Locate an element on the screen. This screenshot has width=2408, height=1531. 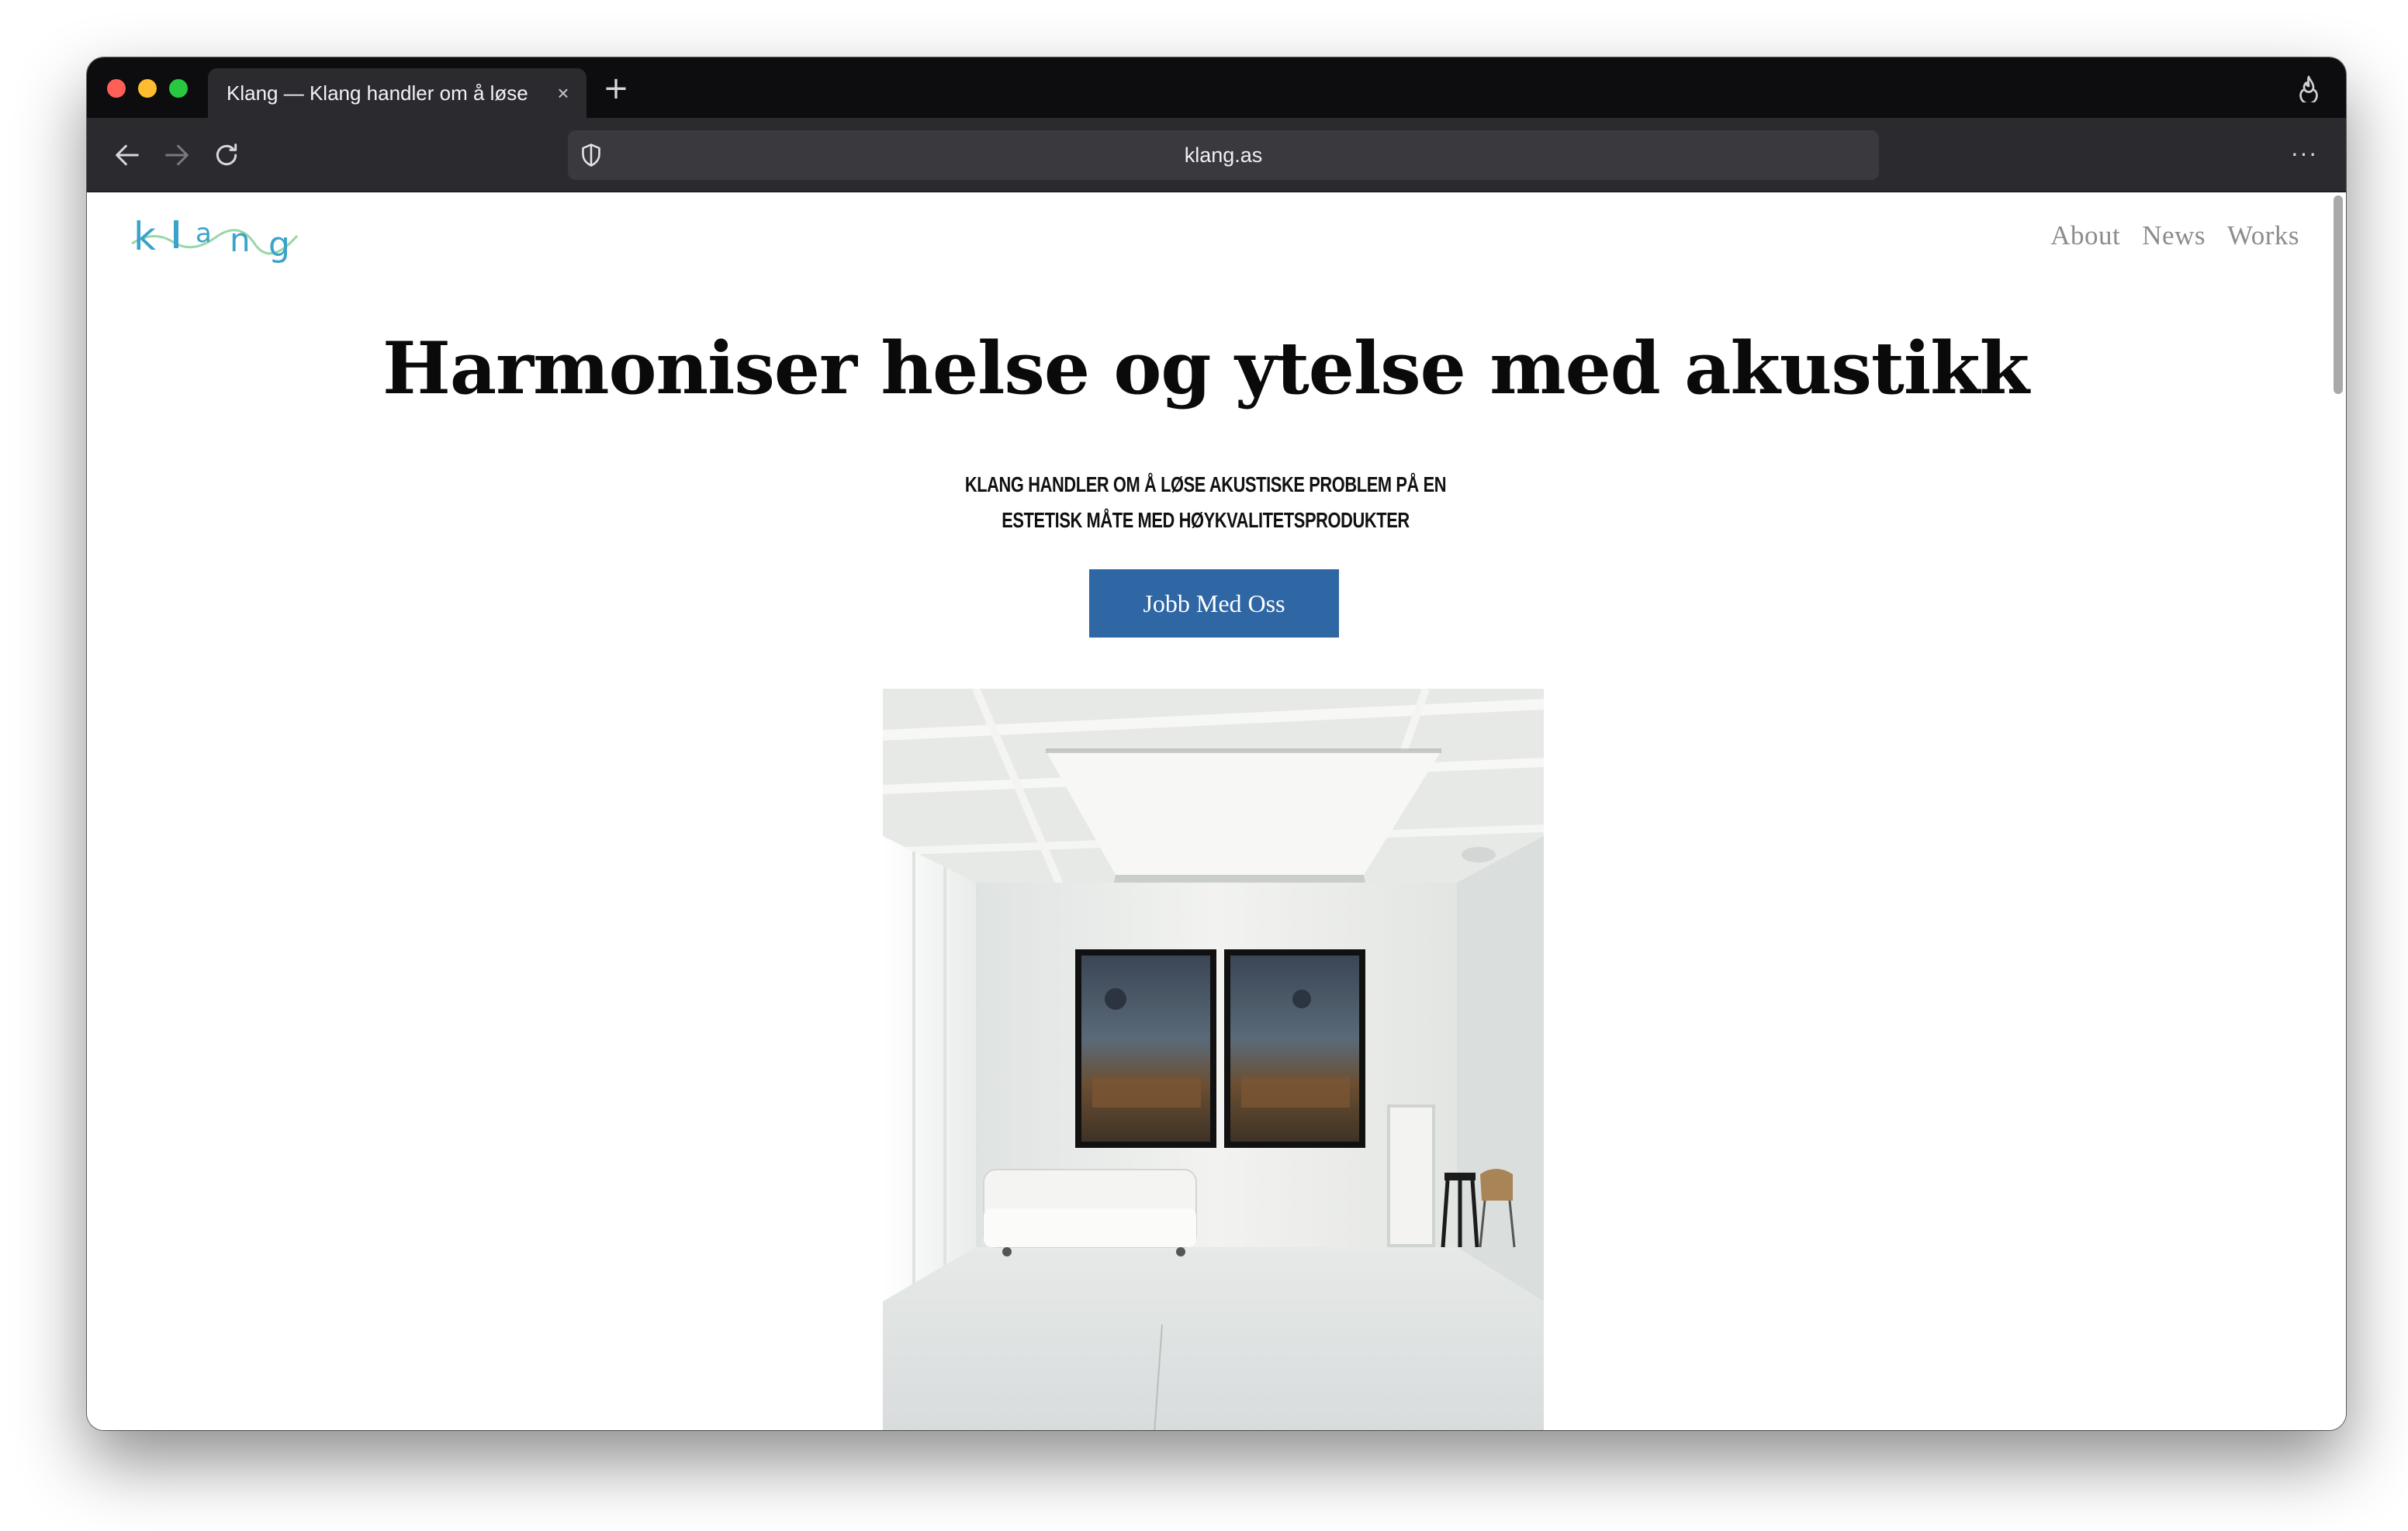
main-nav: About News Works is located at coordinates (2175, 235).